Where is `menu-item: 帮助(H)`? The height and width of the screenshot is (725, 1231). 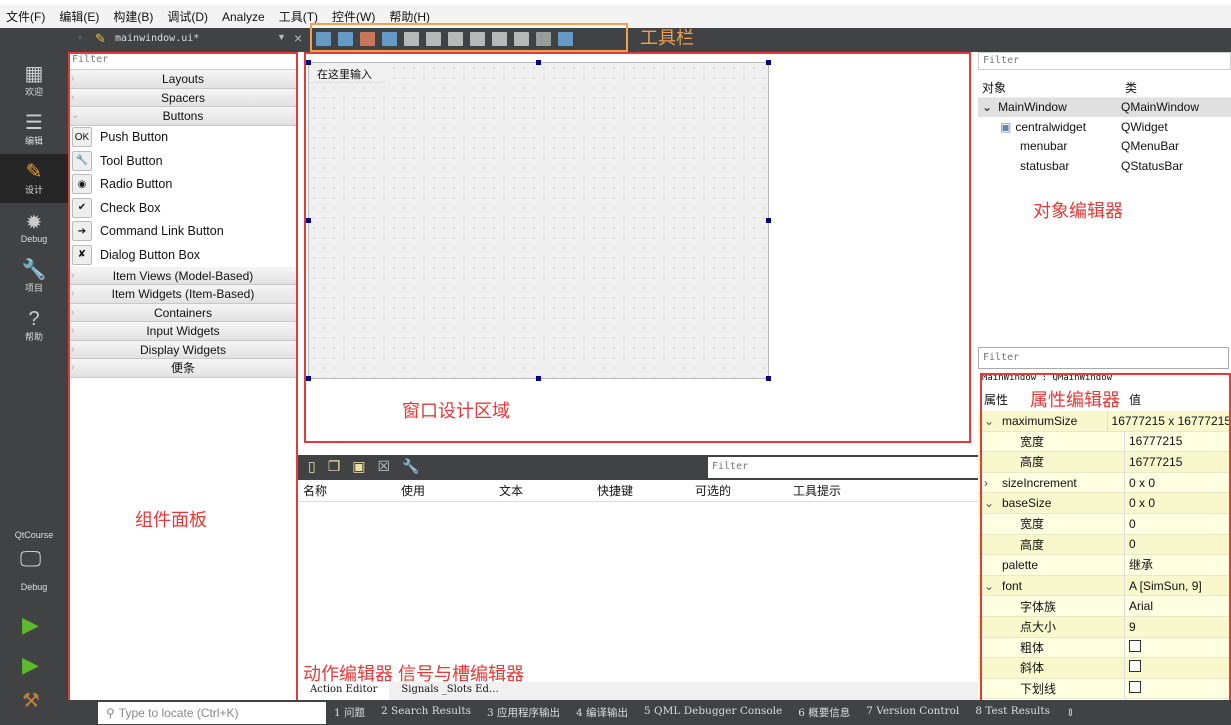
menu-item: 帮助(H) is located at coordinates (409, 16).